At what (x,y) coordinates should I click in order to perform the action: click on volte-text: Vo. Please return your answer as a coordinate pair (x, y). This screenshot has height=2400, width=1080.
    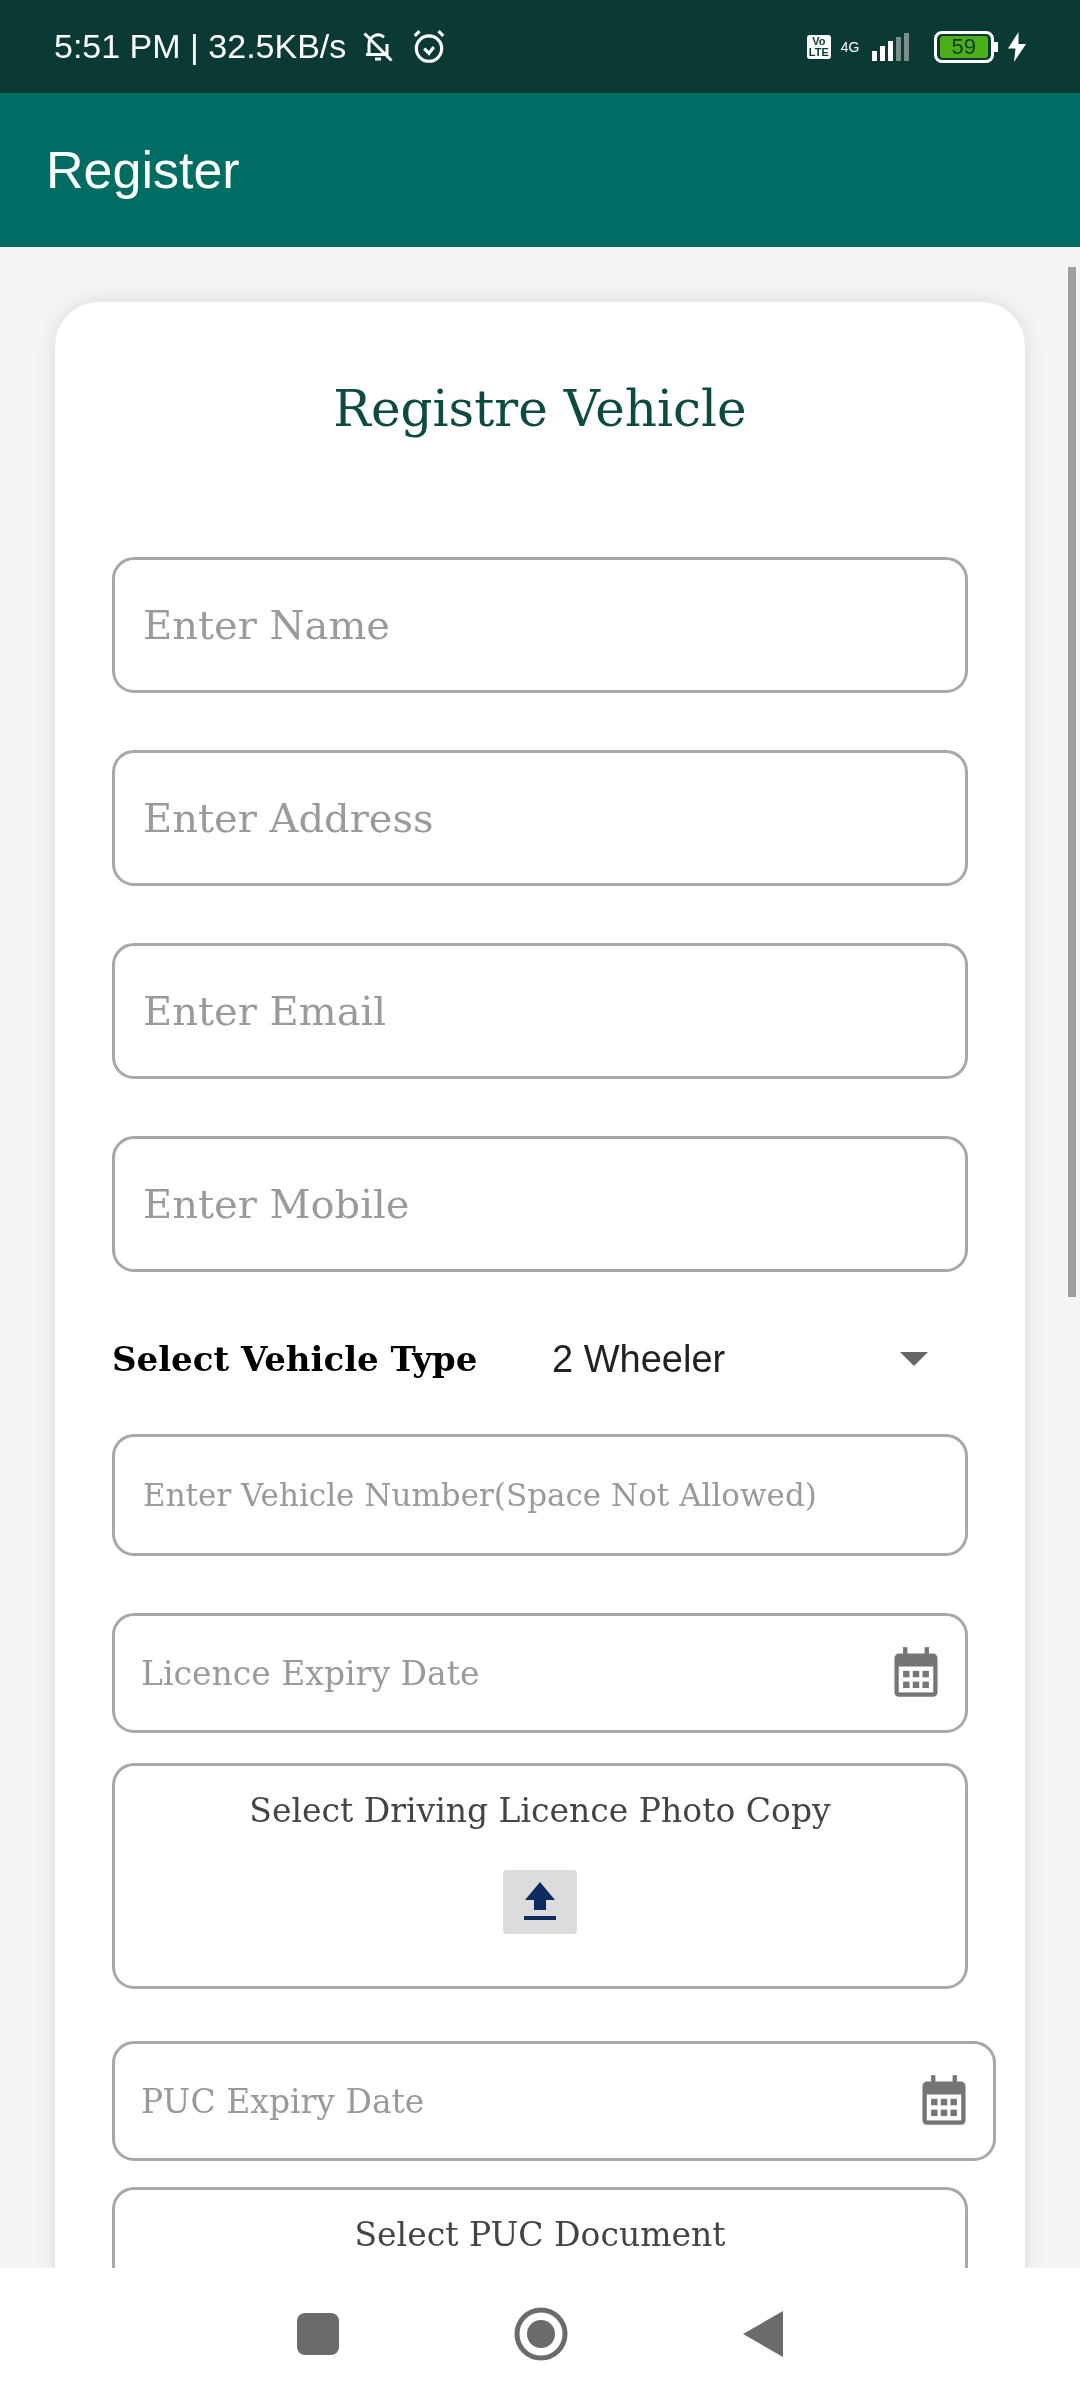
    Looking at the image, I should click on (819, 41).